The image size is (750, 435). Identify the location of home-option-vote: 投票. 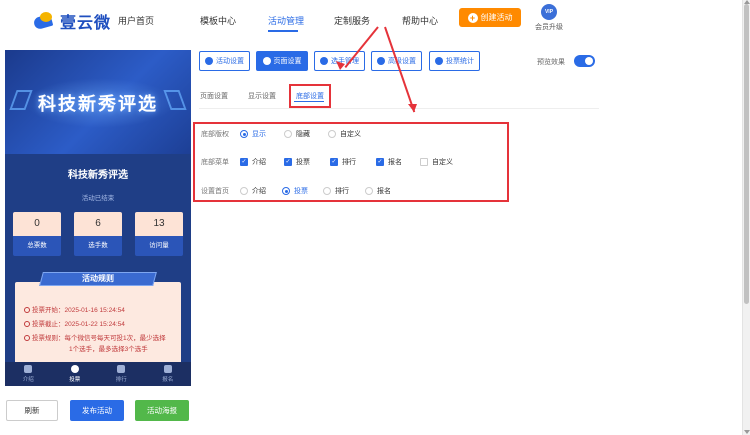
(295, 191).